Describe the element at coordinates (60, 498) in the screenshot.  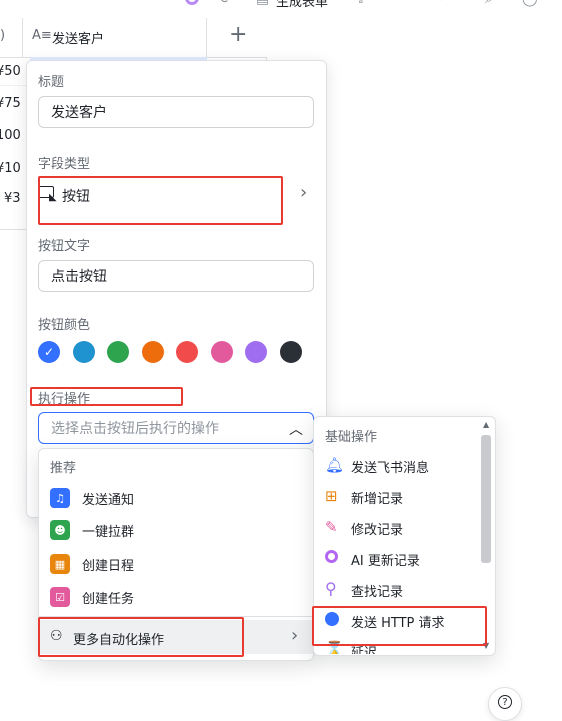
I see `bell-icon: ♫` at that location.